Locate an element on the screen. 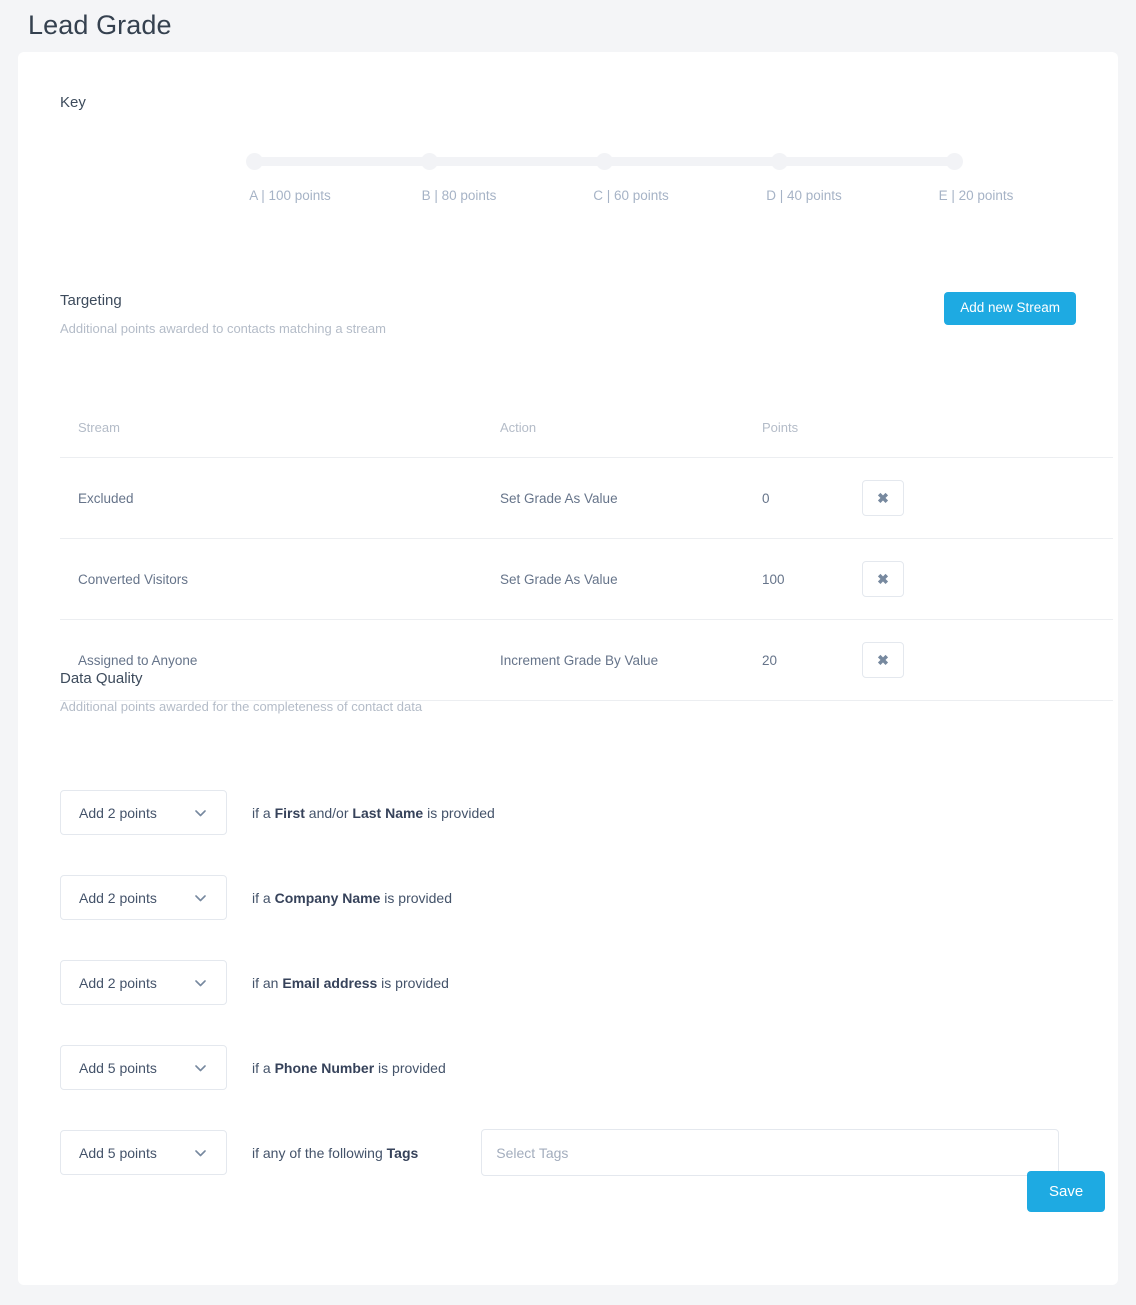  rule-description-phone: if a Phone Number is provided is located at coordinates (349, 1068).